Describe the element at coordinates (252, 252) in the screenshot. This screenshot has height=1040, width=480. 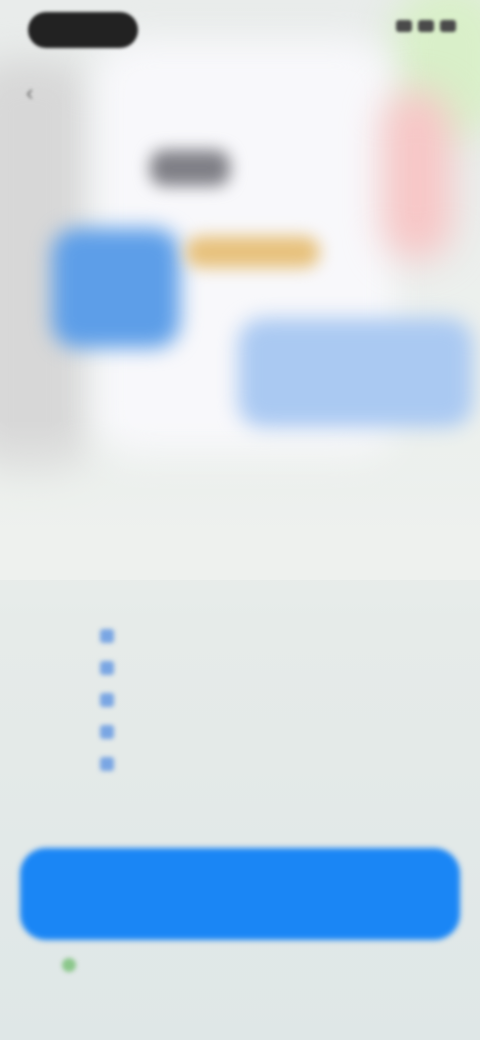
I see `bg-shape-yellow` at that location.